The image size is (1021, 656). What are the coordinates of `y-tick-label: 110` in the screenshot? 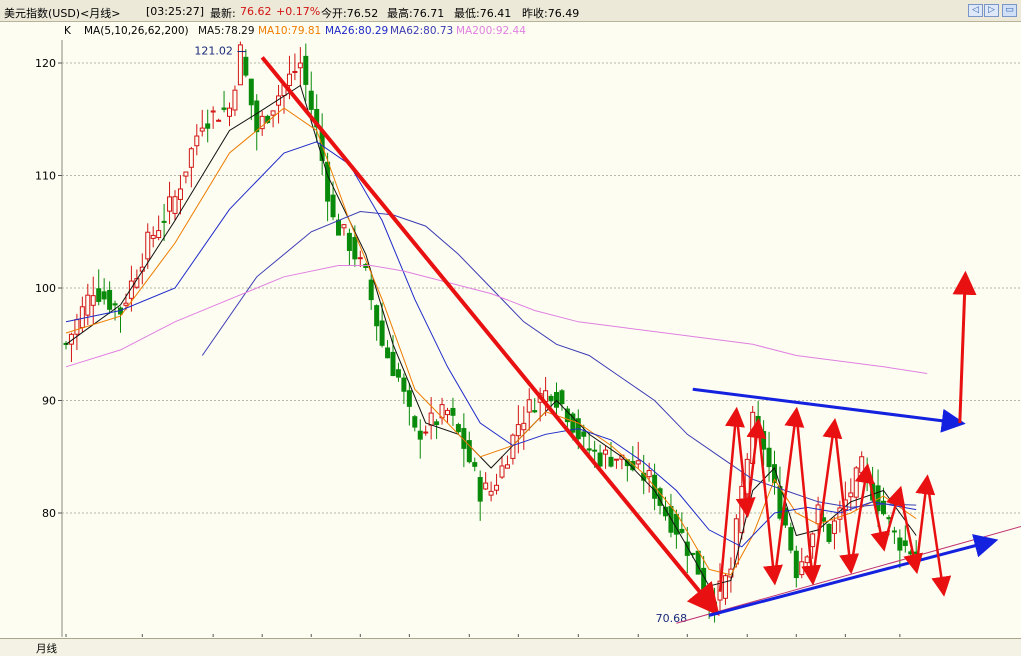 It's located at (45, 176).